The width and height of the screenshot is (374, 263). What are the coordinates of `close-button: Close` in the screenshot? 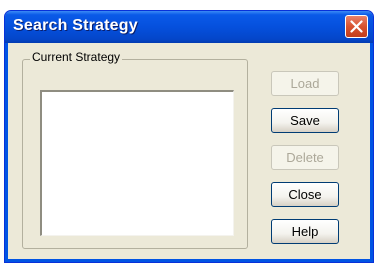 It's located at (305, 194).